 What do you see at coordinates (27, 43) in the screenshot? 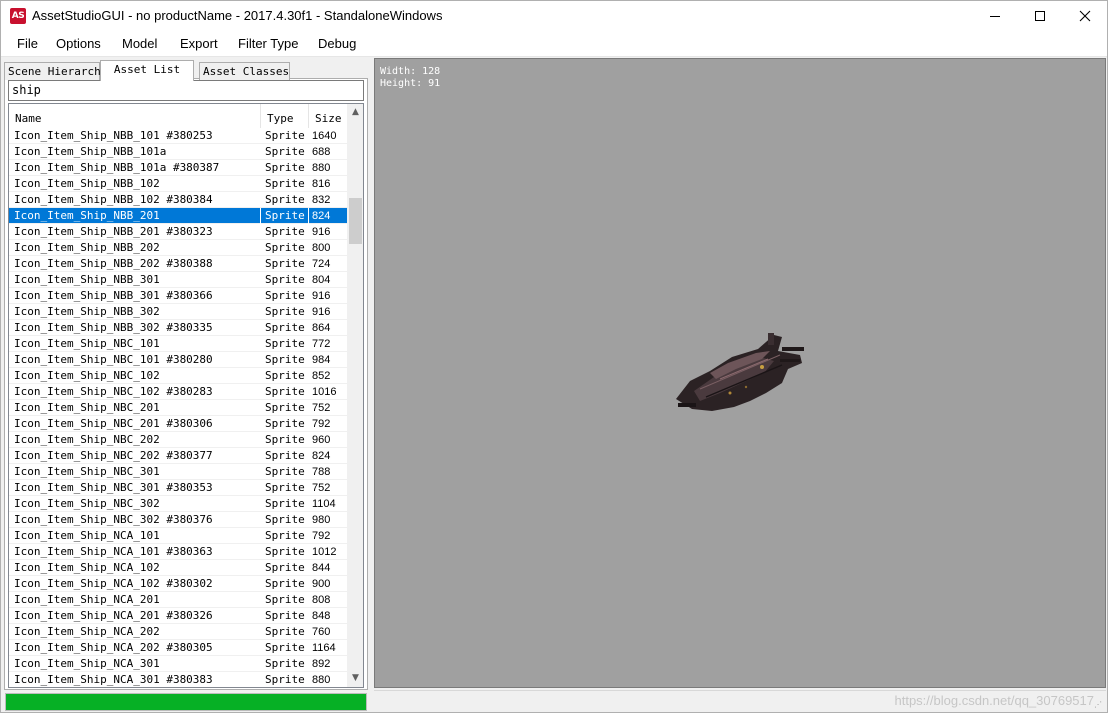
I see `menu-file: File` at bounding box center [27, 43].